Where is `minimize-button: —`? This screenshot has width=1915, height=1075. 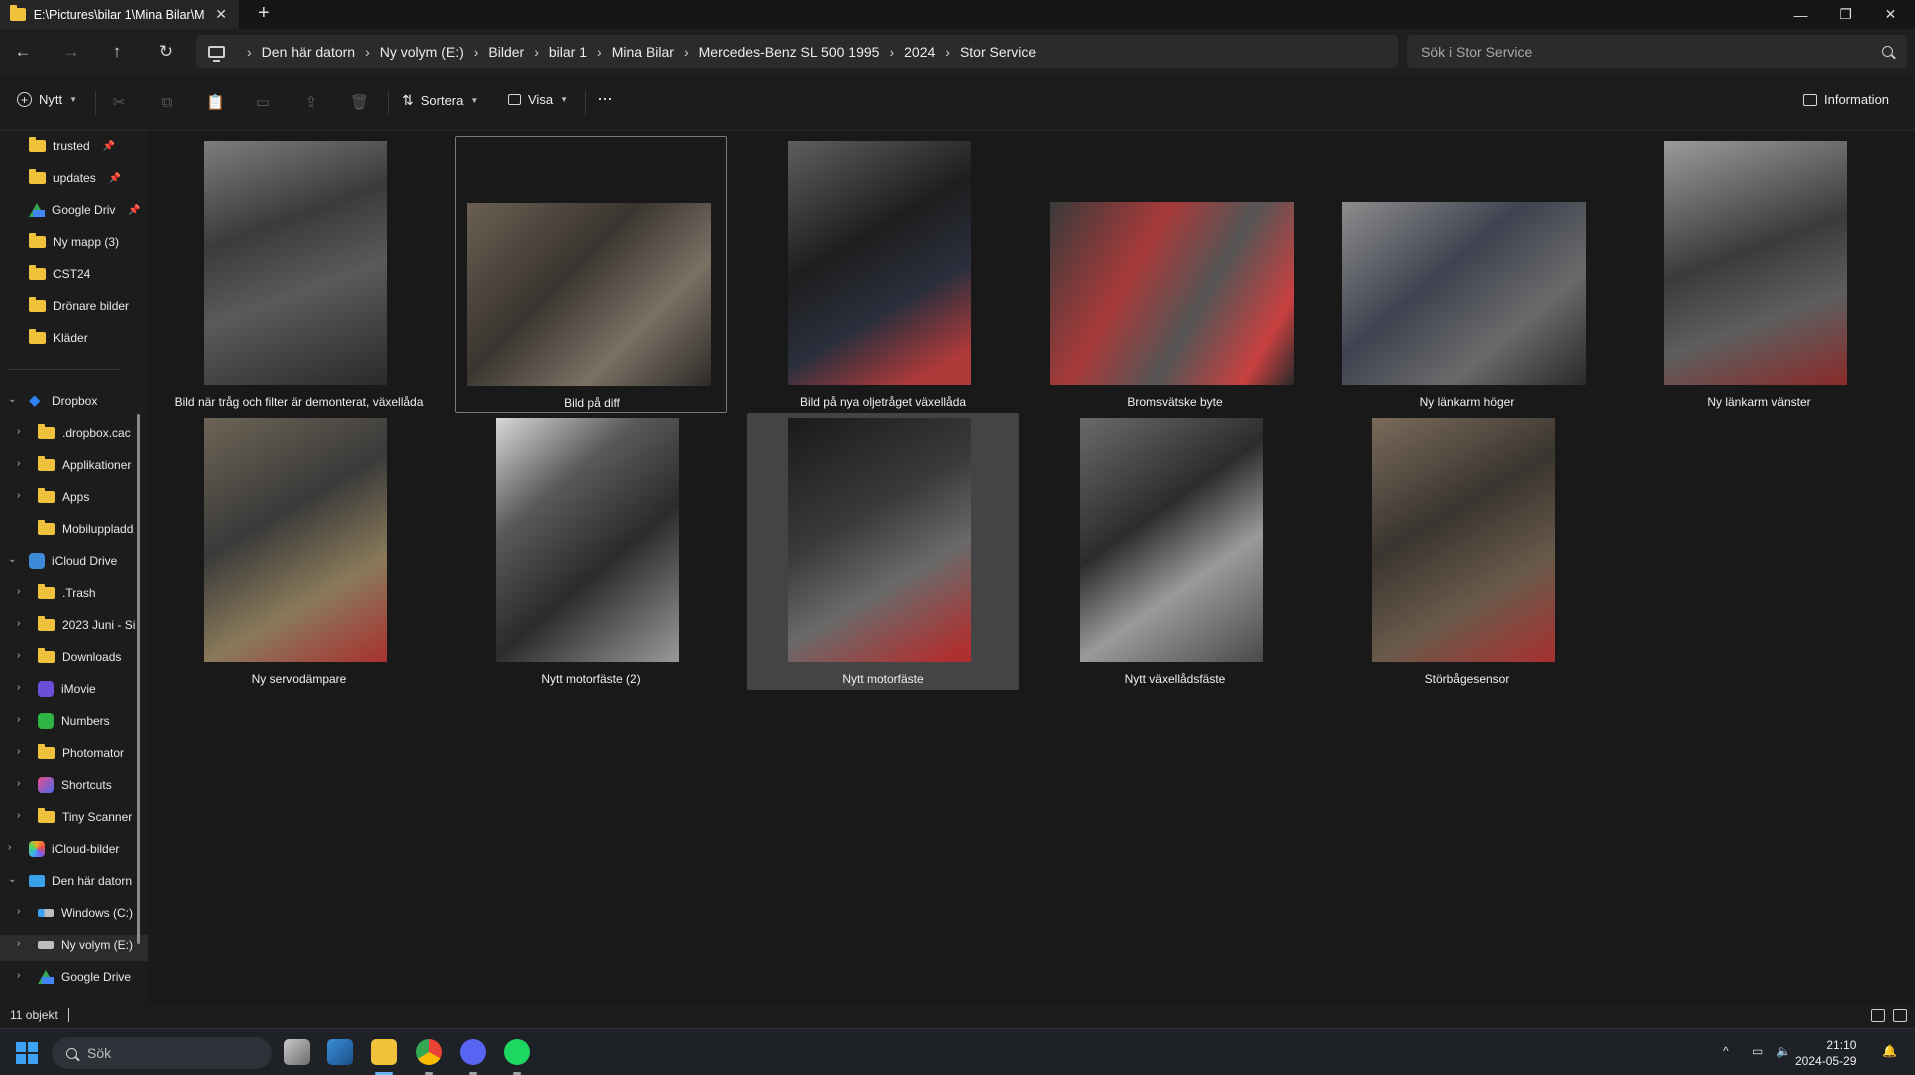 minimize-button: — is located at coordinates (1800, 14).